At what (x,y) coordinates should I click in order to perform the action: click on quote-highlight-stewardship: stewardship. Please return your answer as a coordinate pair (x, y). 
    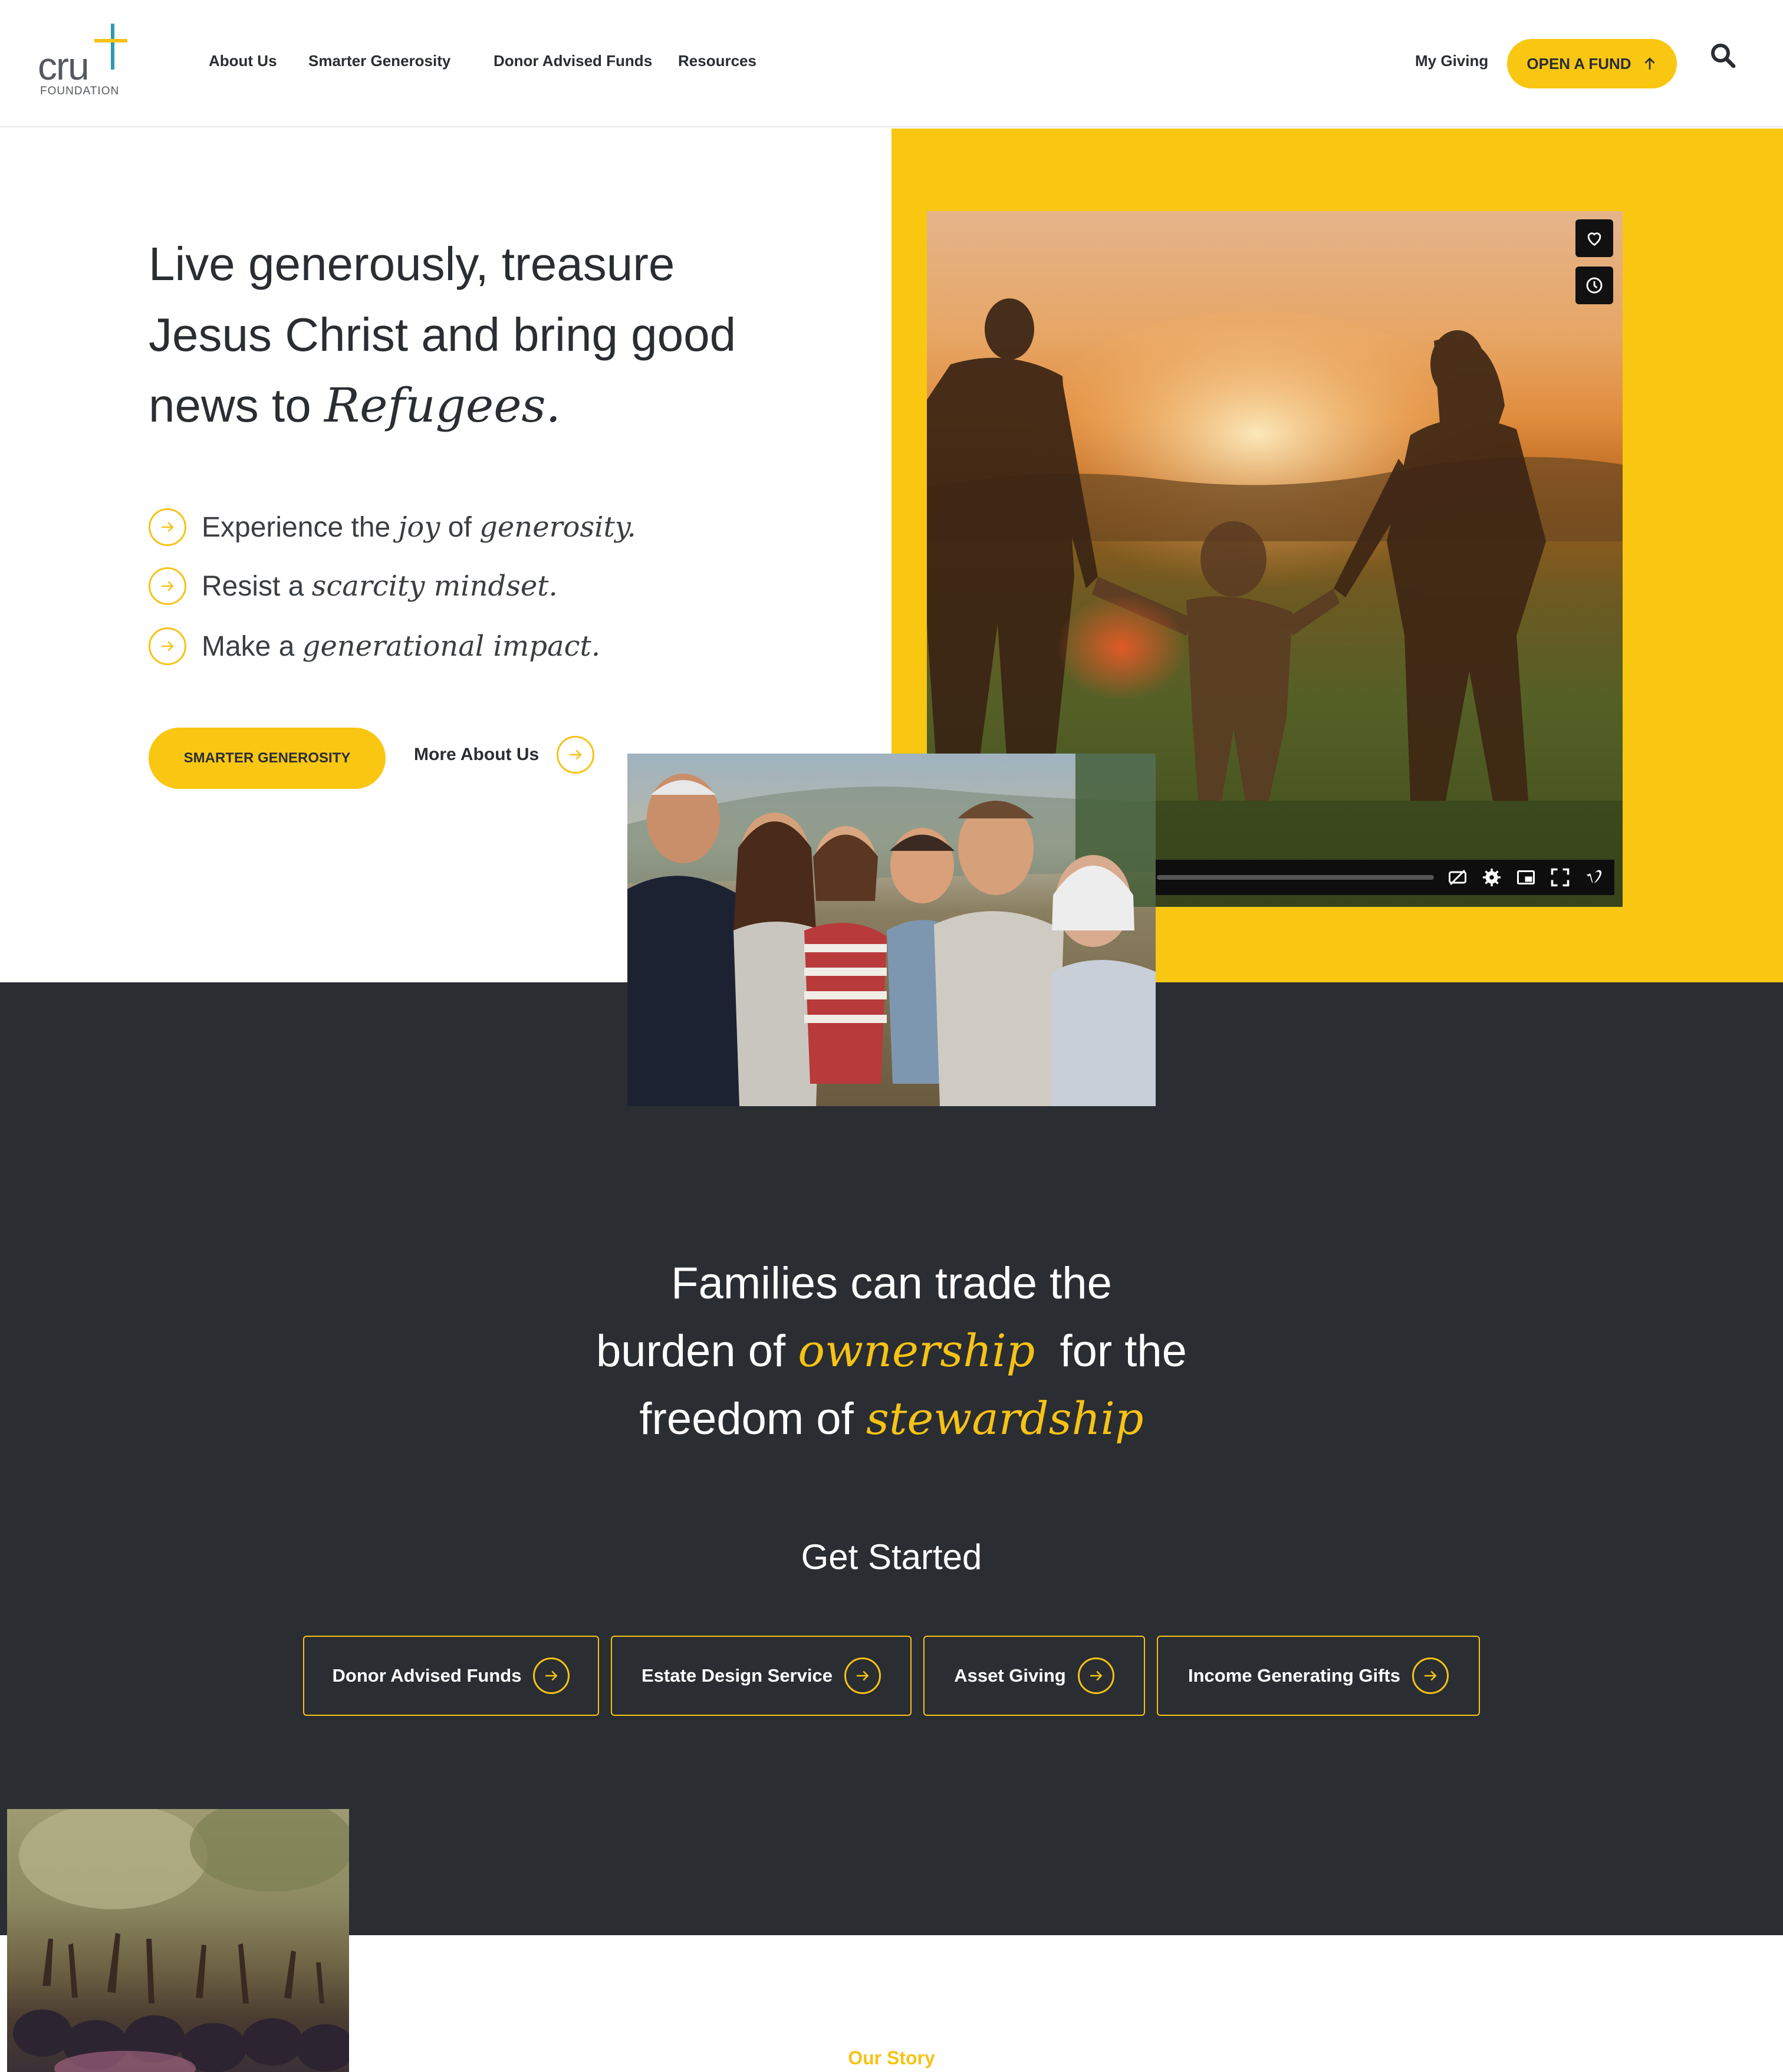
    Looking at the image, I should click on (1005, 1419).